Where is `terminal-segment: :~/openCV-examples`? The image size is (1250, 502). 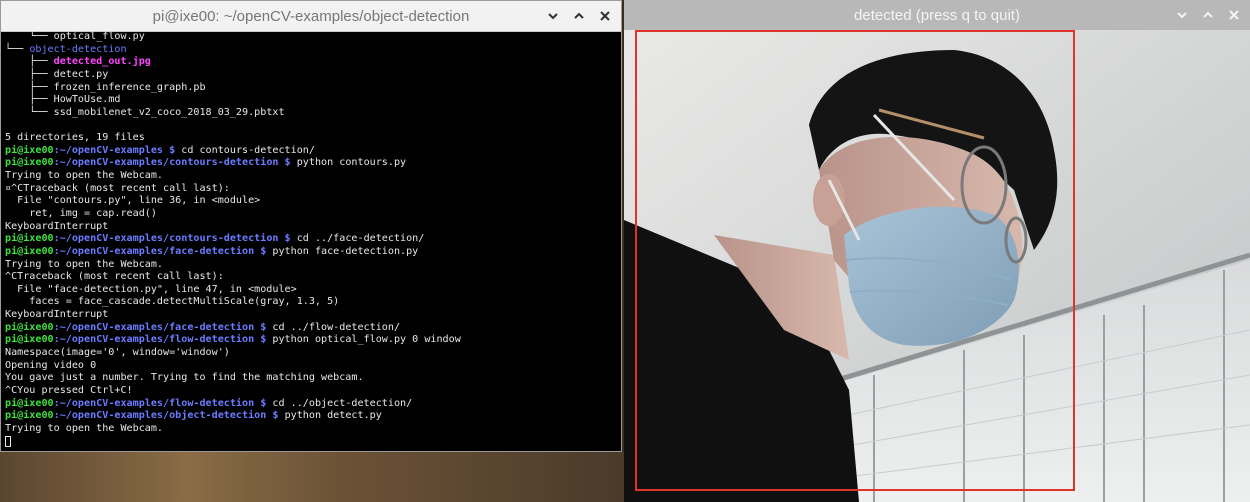
terminal-segment: :~/openCV-examples is located at coordinates (108, 150).